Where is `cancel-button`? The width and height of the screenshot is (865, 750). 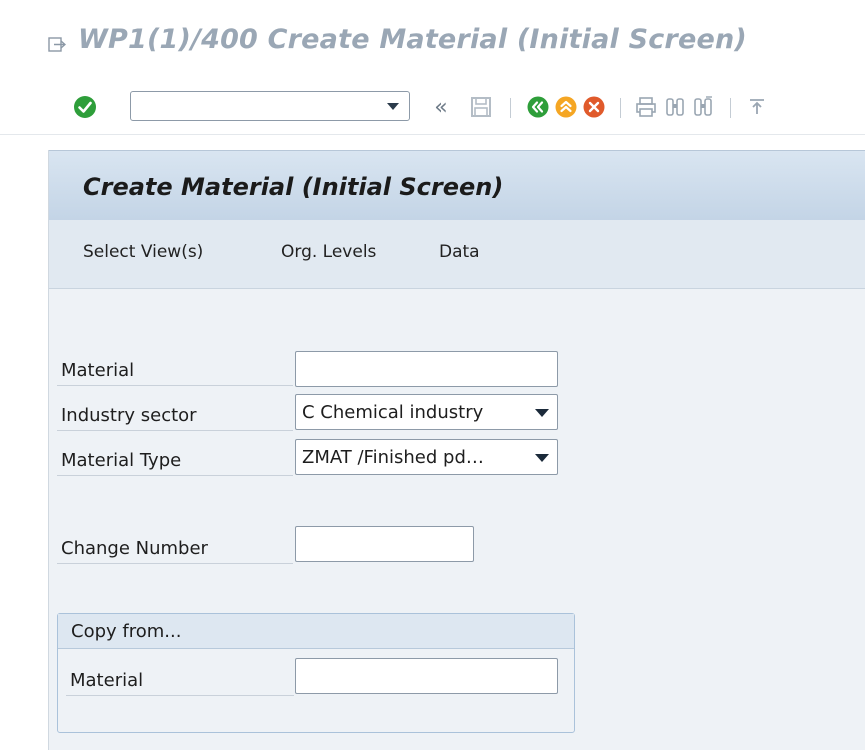 cancel-button is located at coordinates (594, 107).